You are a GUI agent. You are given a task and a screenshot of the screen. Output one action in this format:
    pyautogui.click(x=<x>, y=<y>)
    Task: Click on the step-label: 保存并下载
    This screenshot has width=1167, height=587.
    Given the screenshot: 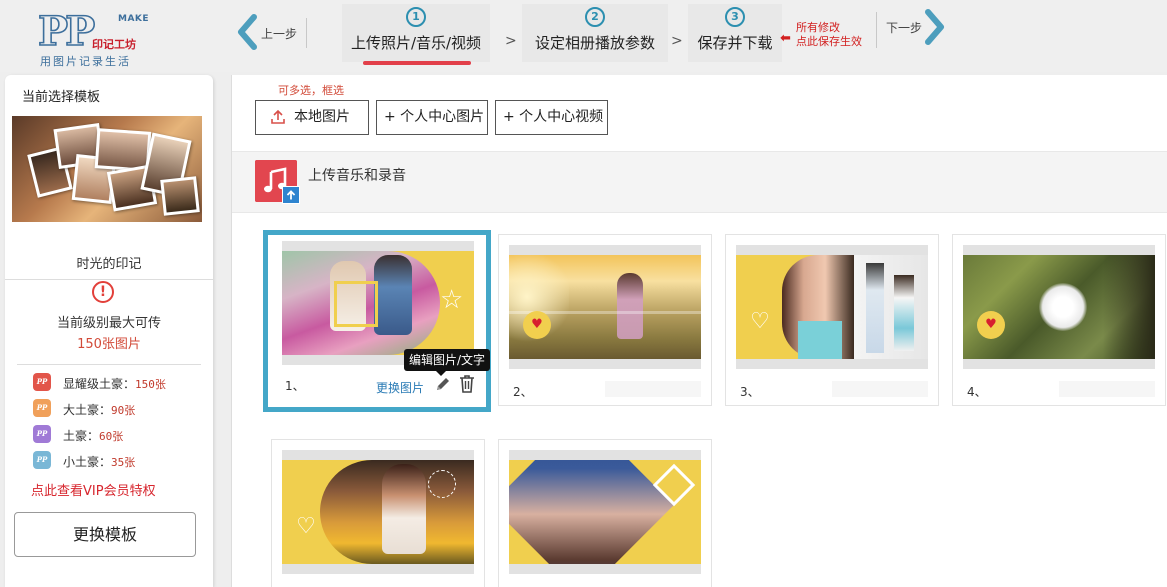 What is the action you would take?
    pyautogui.click(x=735, y=43)
    